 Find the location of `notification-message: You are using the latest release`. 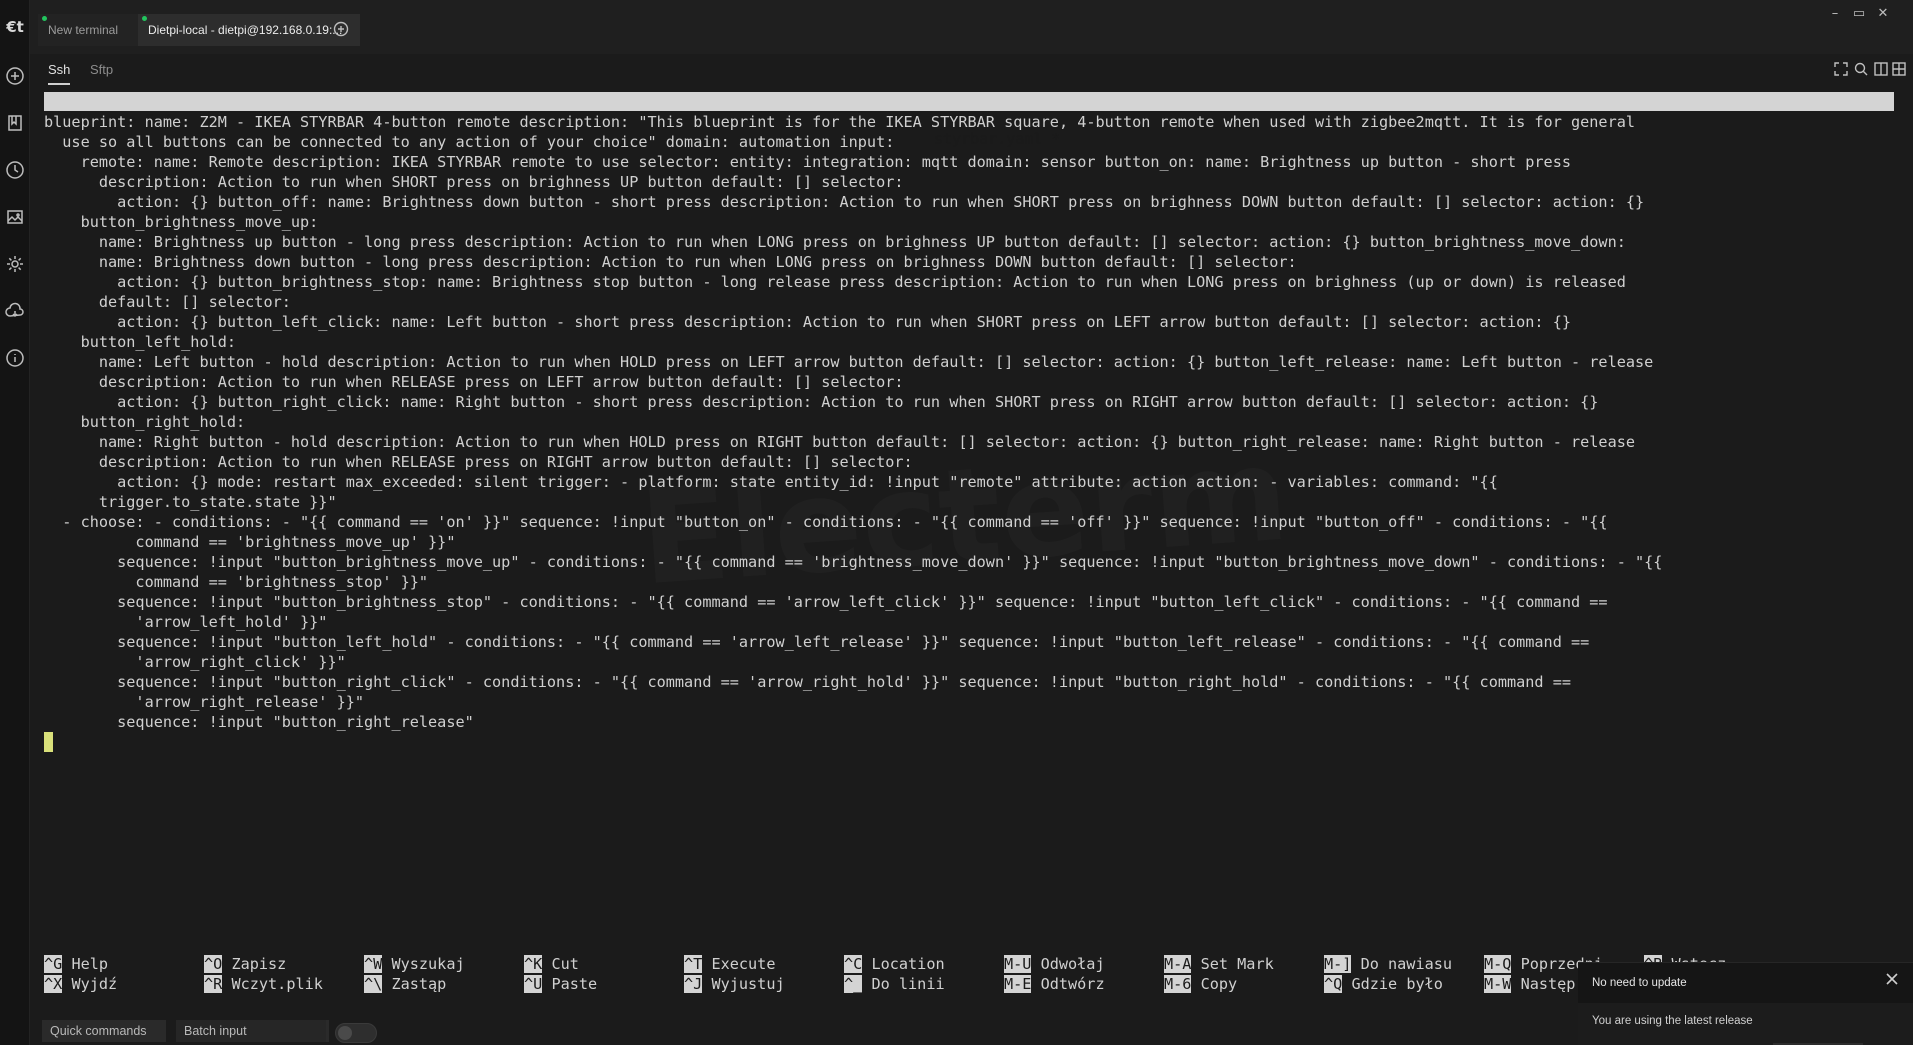

notification-message: You are using the latest release is located at coordinates (1672, 1021).